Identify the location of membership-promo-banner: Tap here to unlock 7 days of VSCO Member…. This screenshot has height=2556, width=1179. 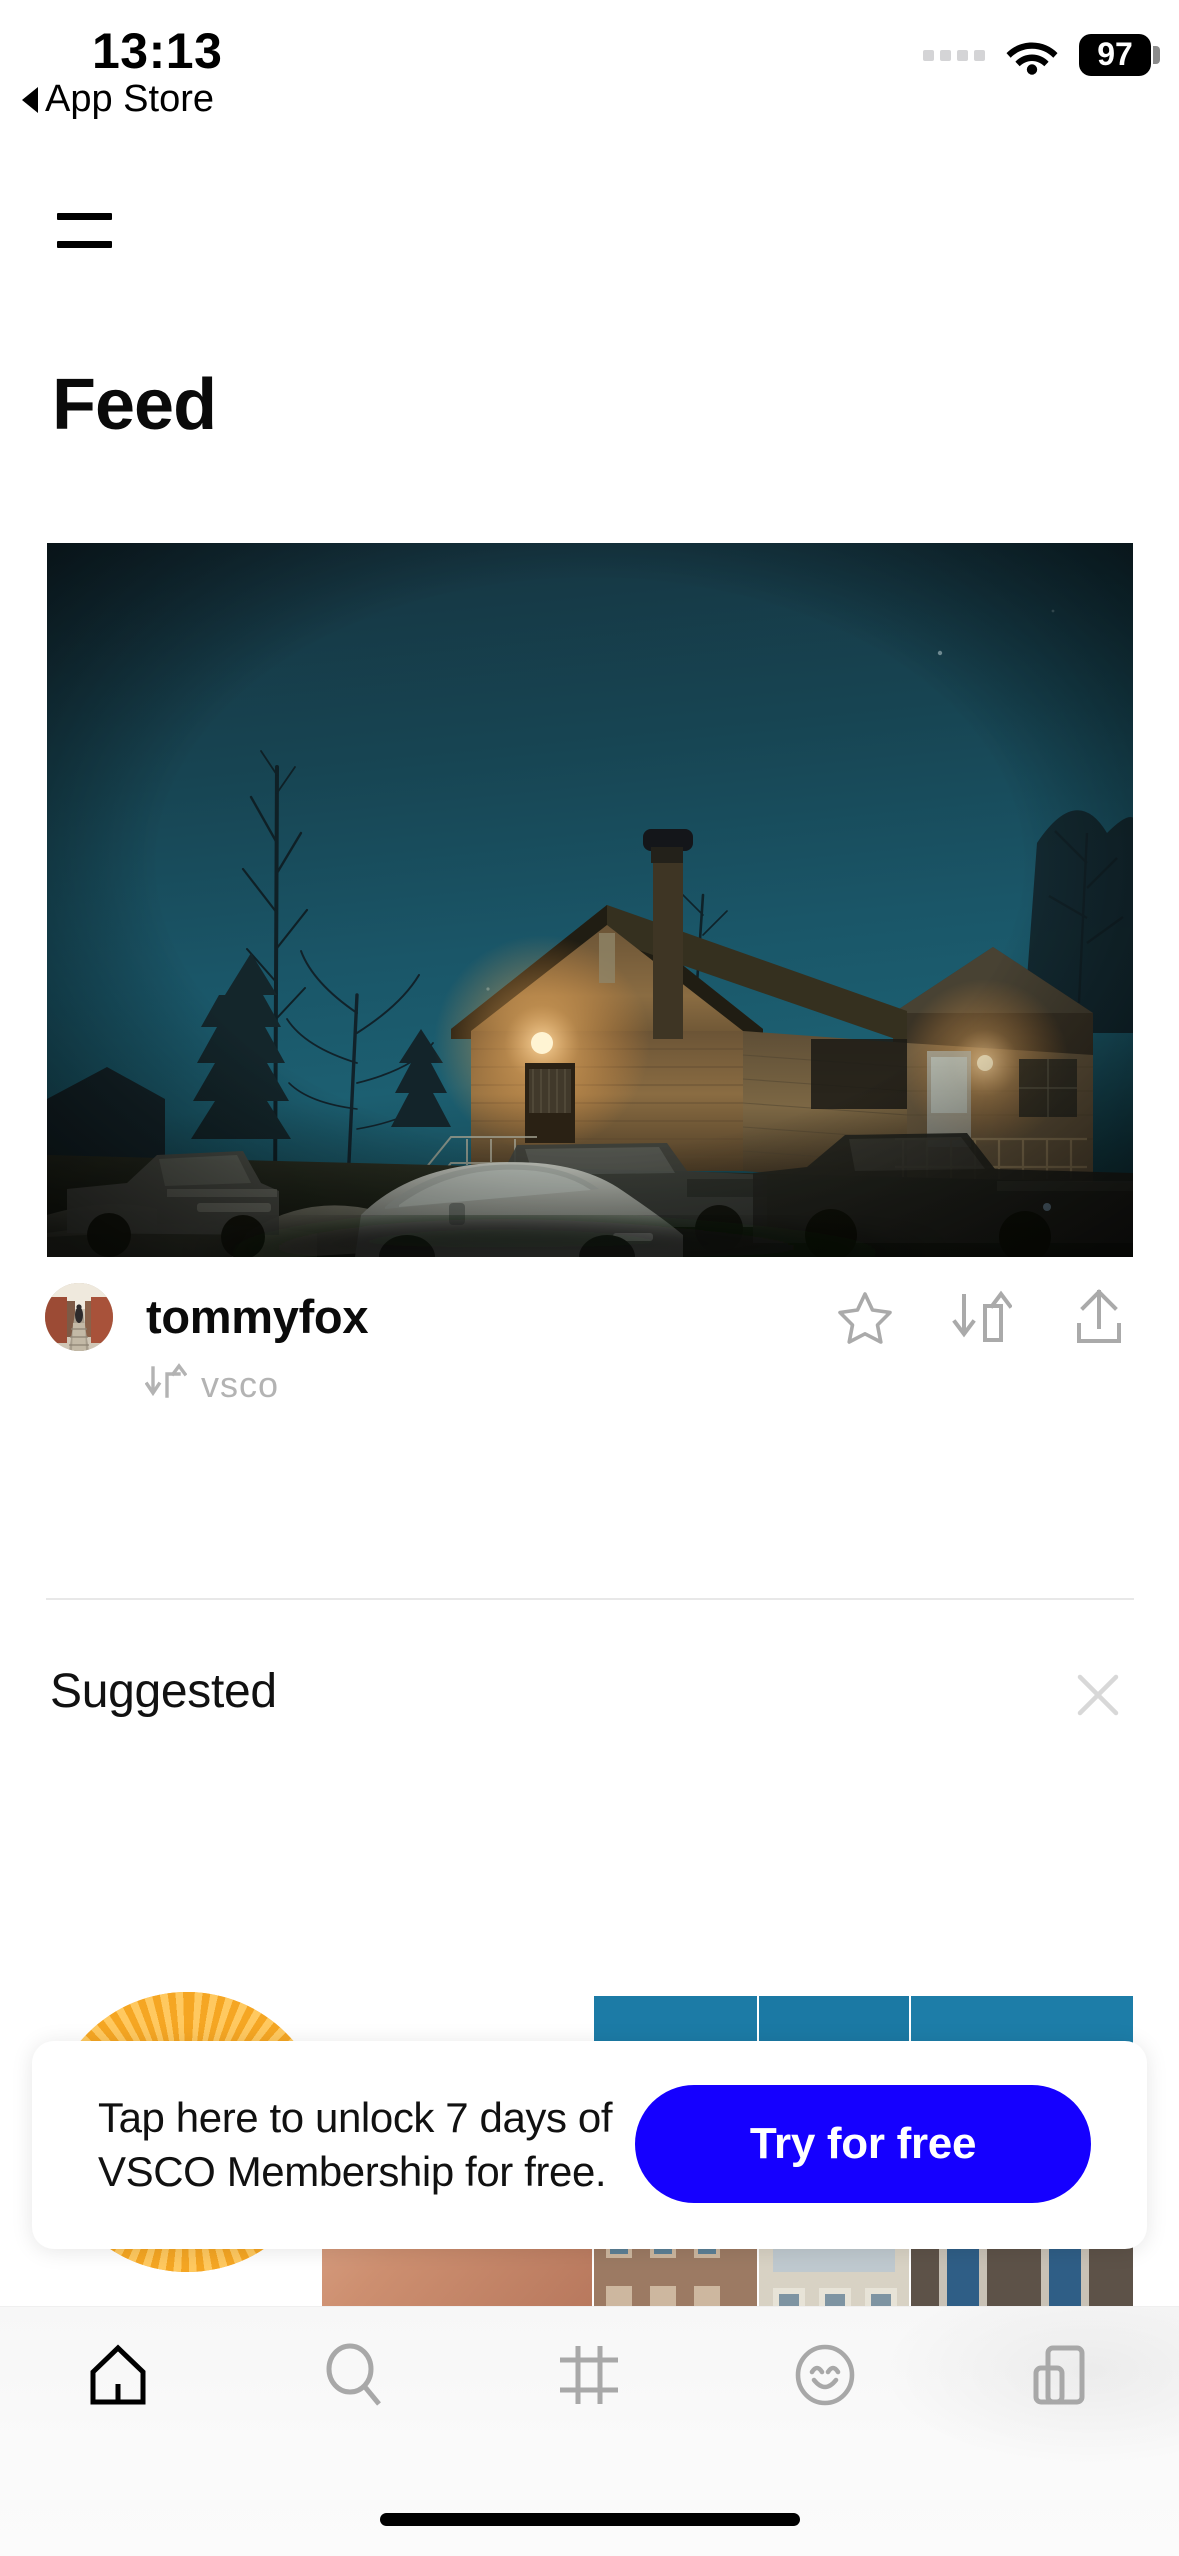
(589, 2145).